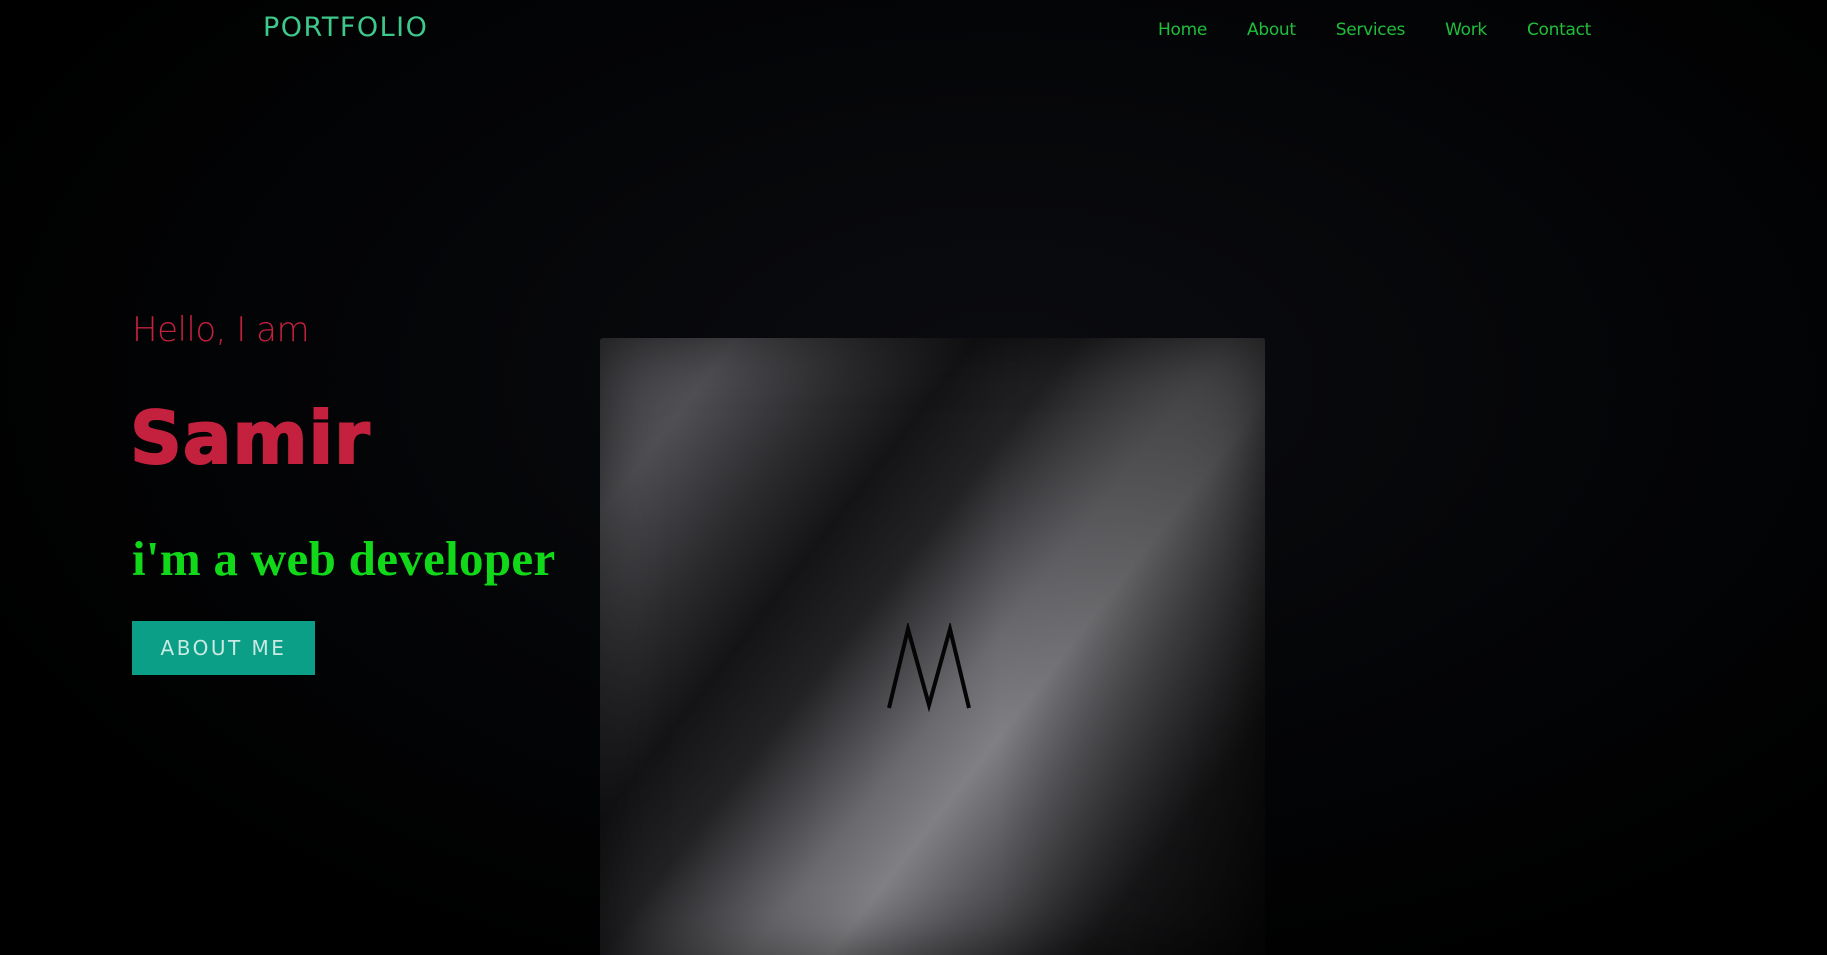 Image resolution: width=1827 pixels, height=955 pixels. Describe the element at coordinates (345, 27) in the screenshot. I see `site-logo: PORTFOLIO` at that location.